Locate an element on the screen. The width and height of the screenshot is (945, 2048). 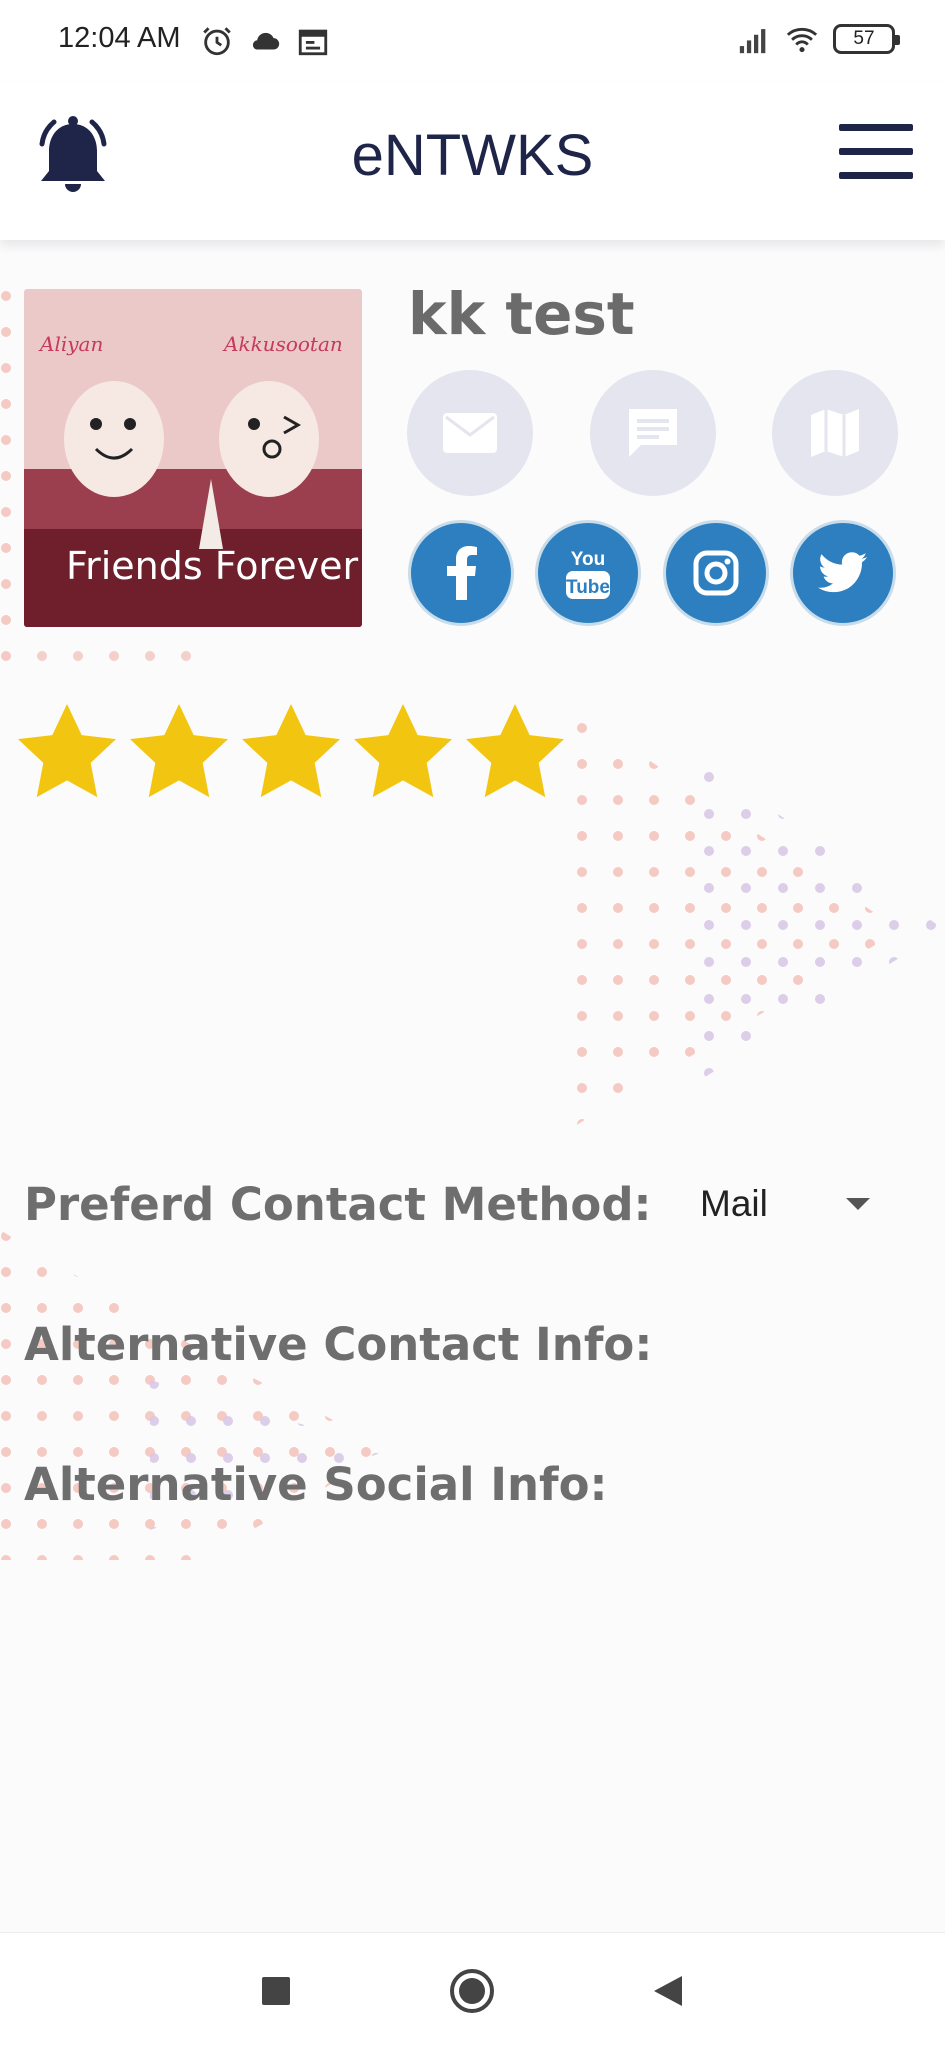
alt-contact-label: Alternative Contact Info: is located at coordinates (338, 1344).